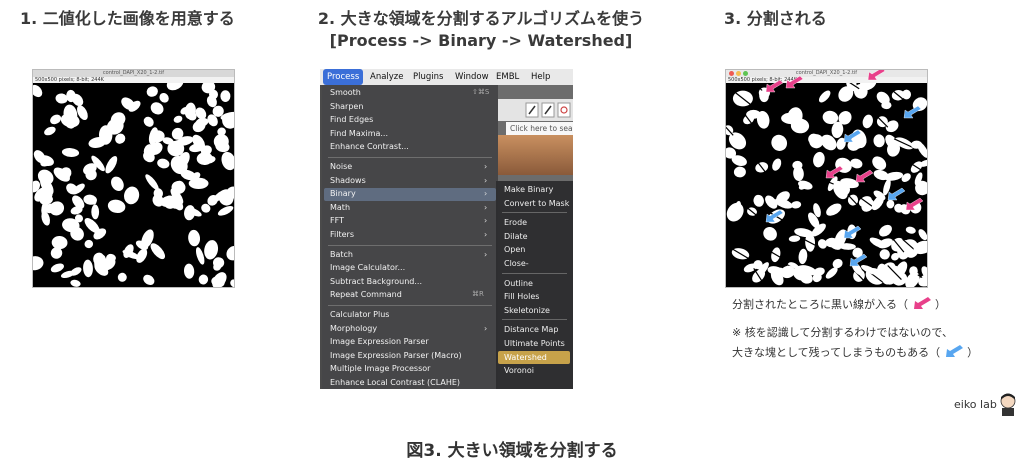 This screenshot has height=467, width=1024. I want to click on window-titlebar: control_DAPI_X20_1-2.tif, so click(133, 73).